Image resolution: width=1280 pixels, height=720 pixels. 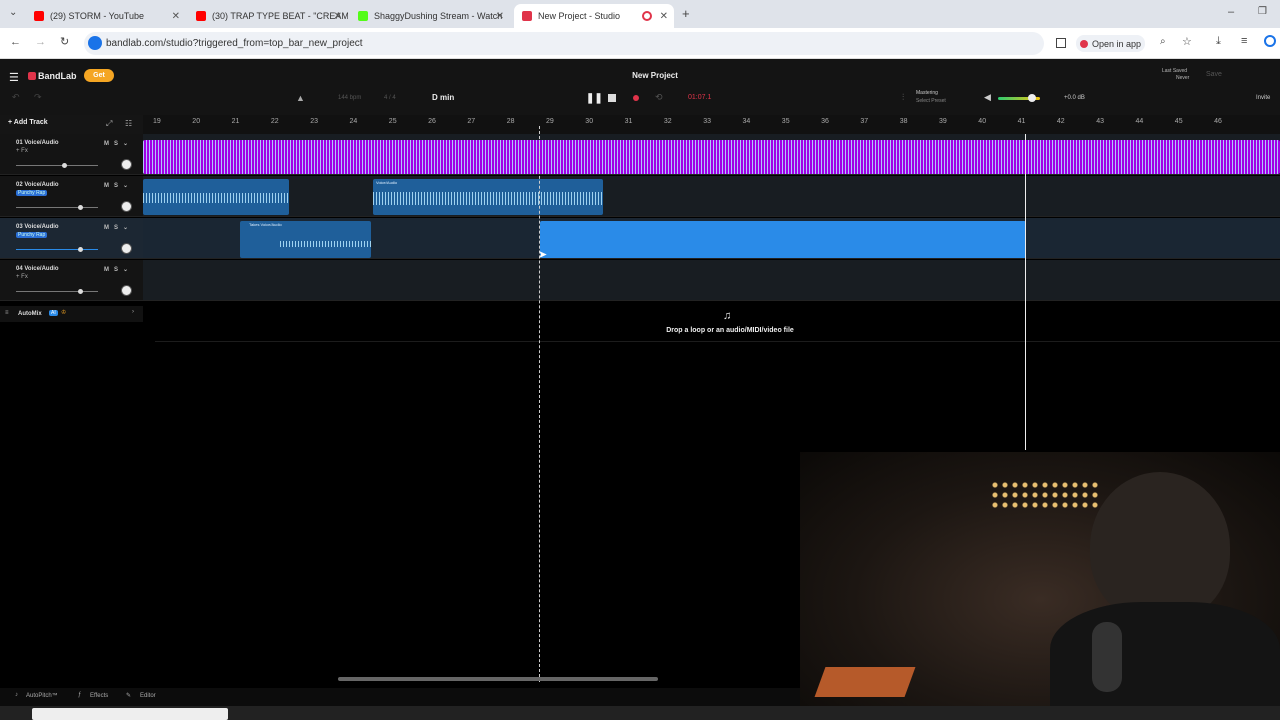 I want to click on select-preset-label: Select Preset, so click(x=931, y=101).